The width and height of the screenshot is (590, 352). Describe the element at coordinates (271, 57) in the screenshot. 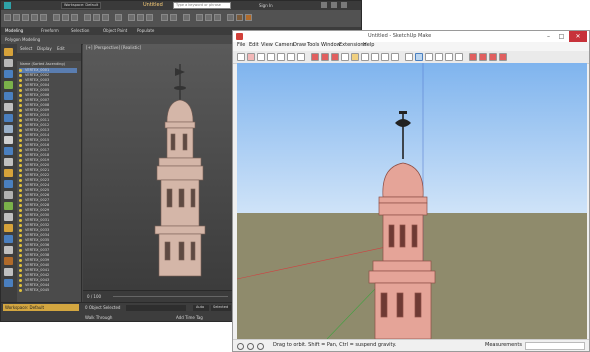

I see `arc-icon` at that location.